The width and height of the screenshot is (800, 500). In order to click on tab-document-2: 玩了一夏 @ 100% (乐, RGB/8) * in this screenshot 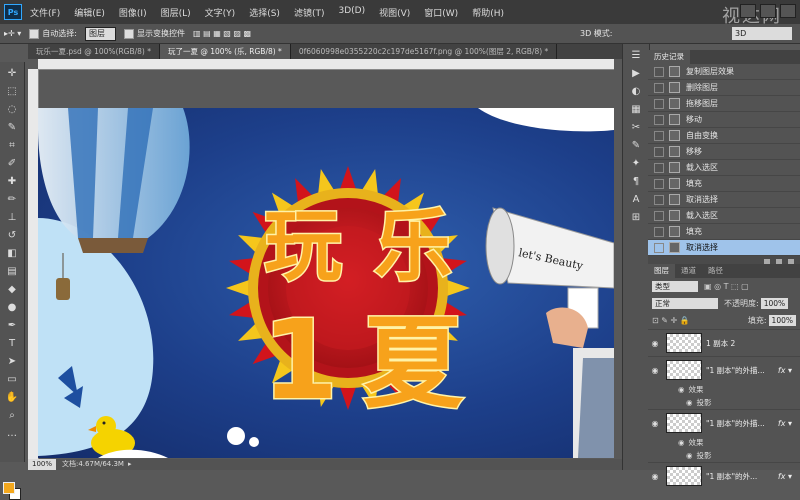, I will do `click(225, 51)`.